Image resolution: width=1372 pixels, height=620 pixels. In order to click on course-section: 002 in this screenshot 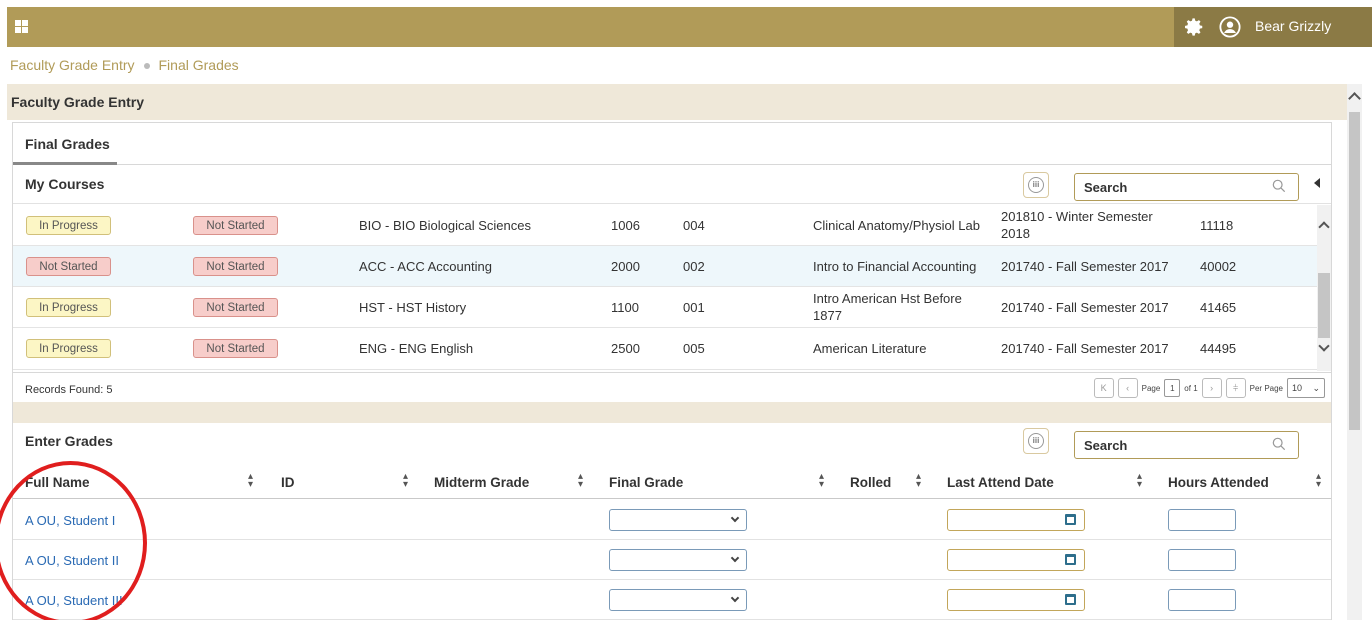, I will do `click(694, 266)`.